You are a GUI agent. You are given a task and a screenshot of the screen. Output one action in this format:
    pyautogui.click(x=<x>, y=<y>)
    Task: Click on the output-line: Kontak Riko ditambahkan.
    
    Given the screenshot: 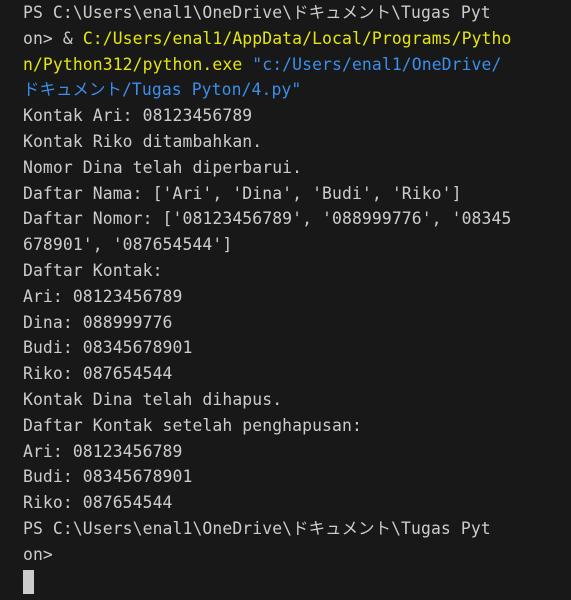 What is the action you would take?
    pyautogui.click(x=143, y=141)
    